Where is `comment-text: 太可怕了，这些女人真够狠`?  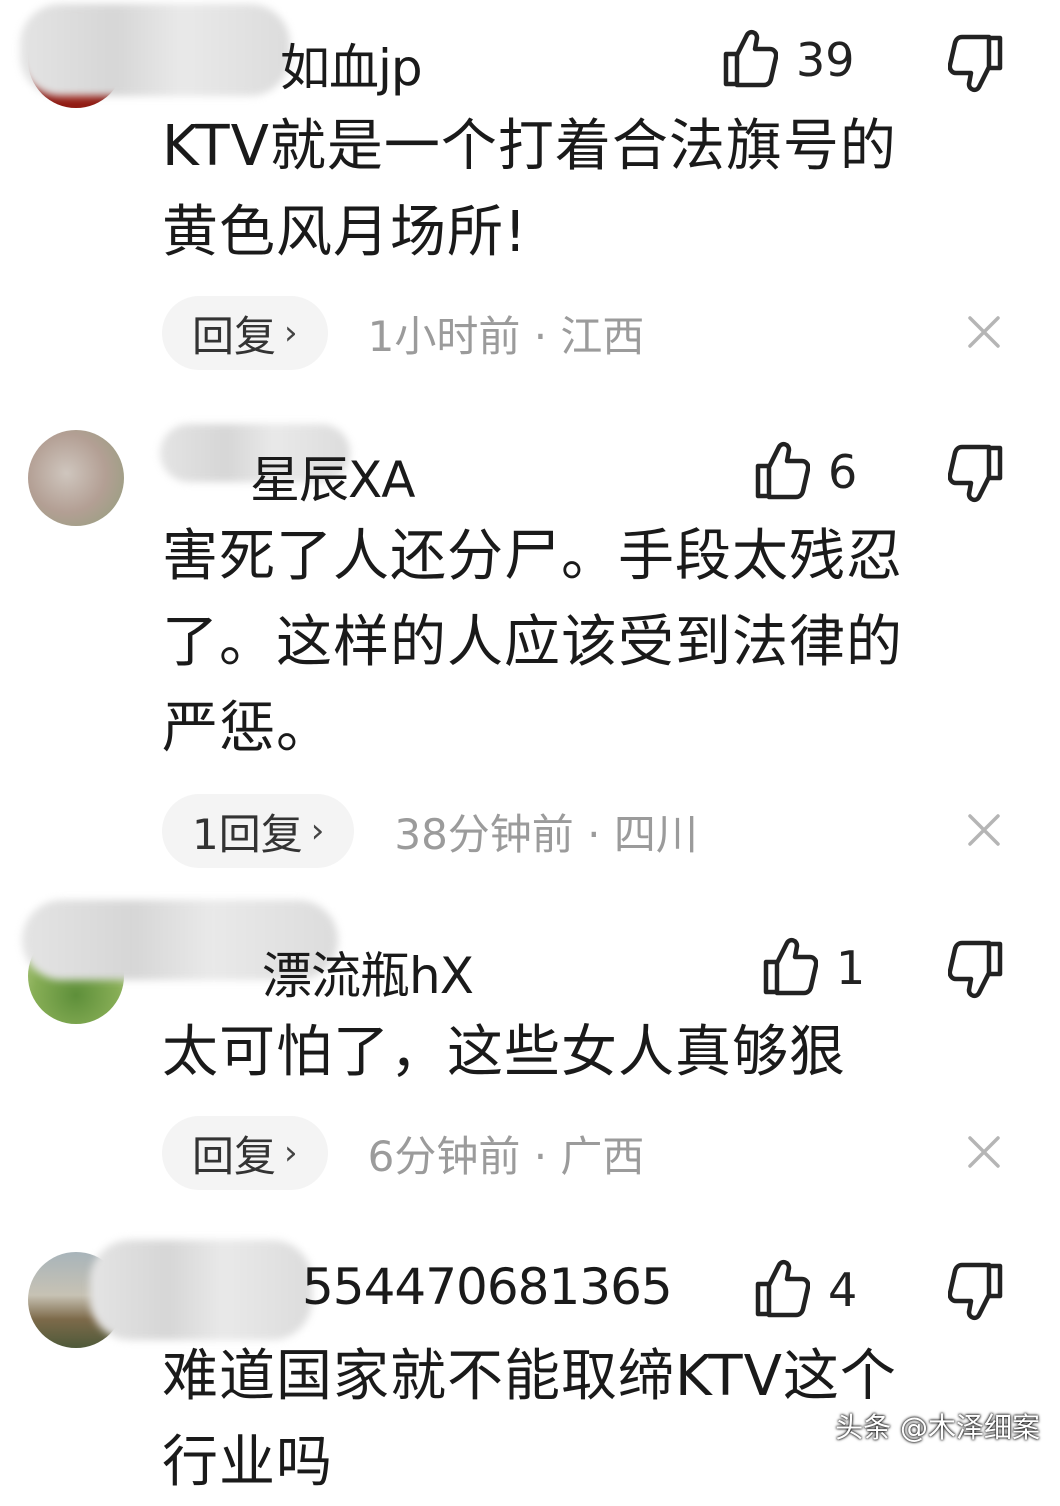
comment-text: 太可怕了，这些女人真够狠 is located at coordinates (582, 1053).